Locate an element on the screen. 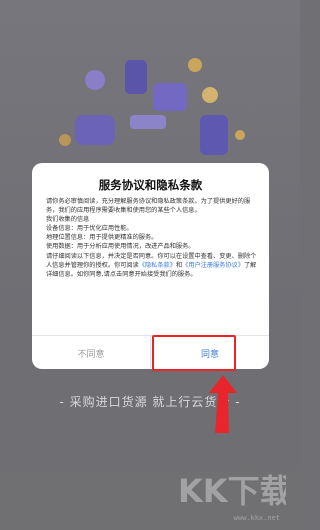  dialog-title: 服务协议和隐私条款 is located at coordinates (150, 185).